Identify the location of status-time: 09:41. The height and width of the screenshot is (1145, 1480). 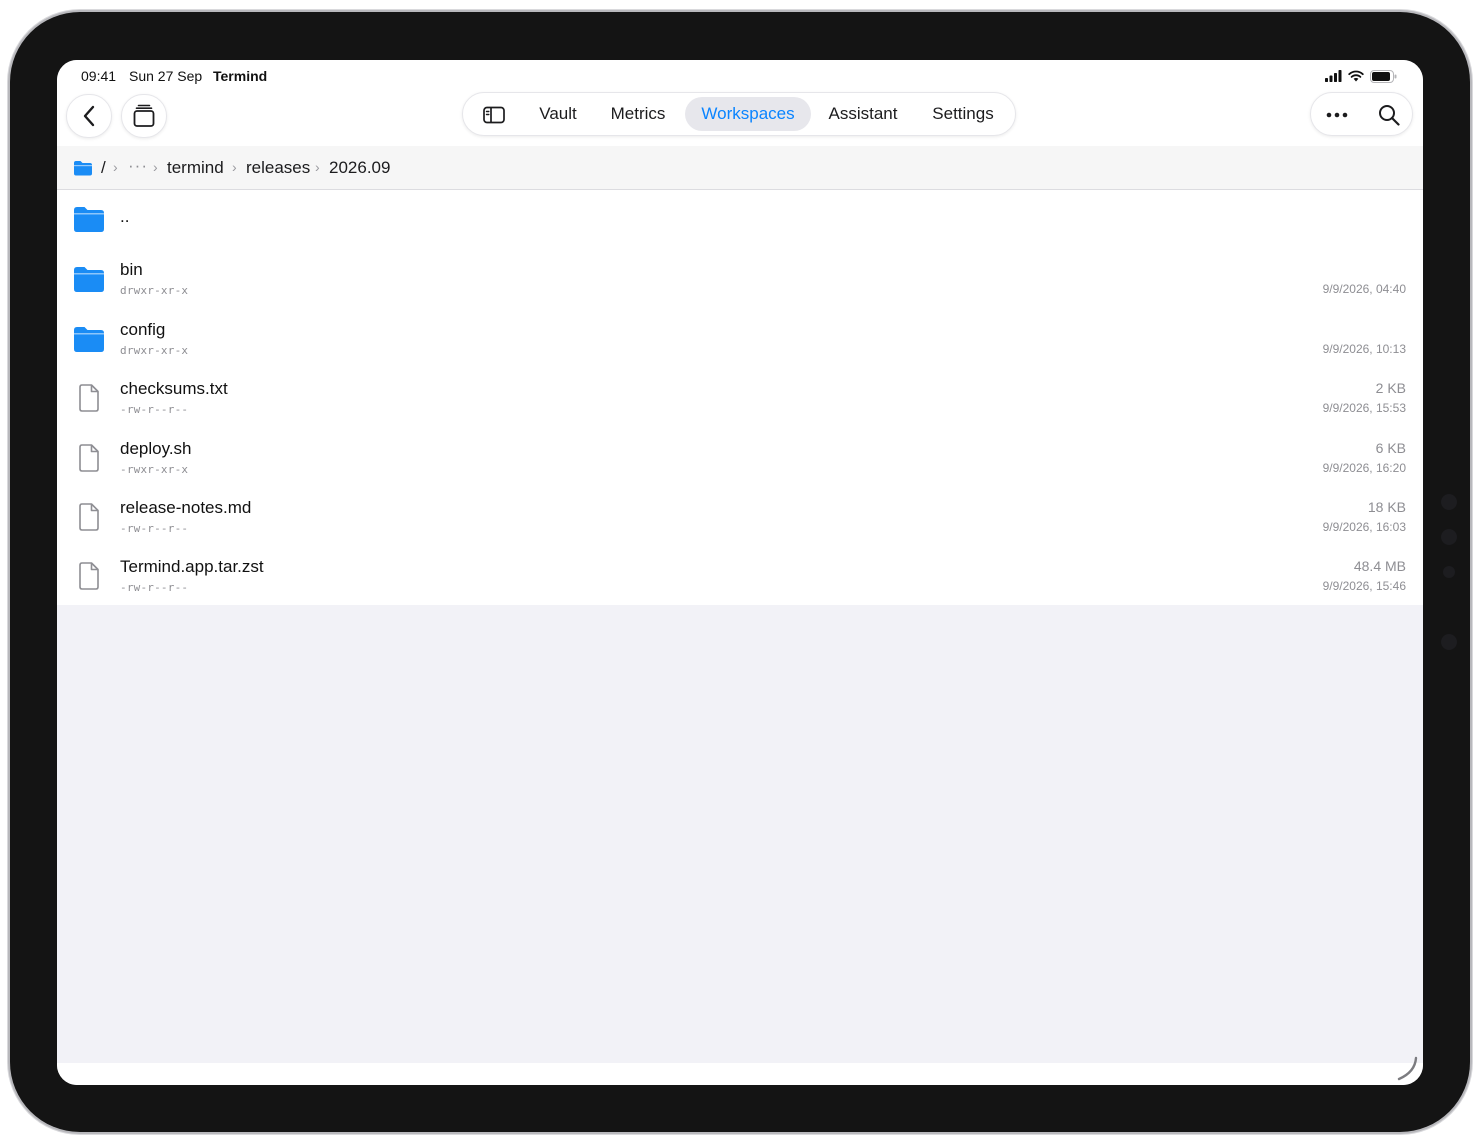
(99, 76).